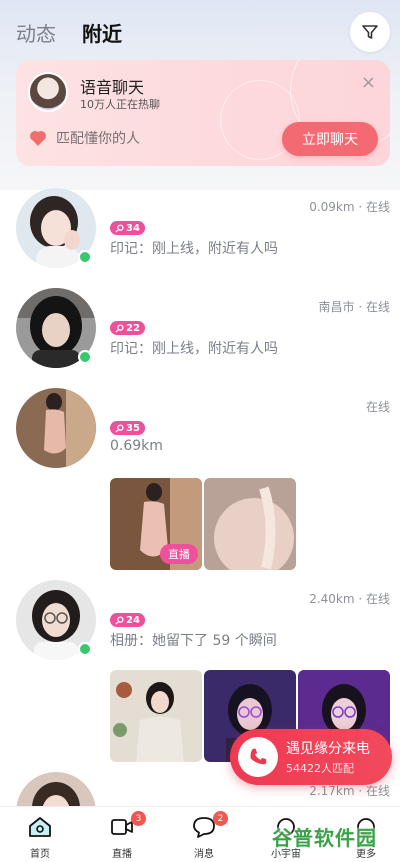  I want to click on nav-home: 首页, so click(40, 837).